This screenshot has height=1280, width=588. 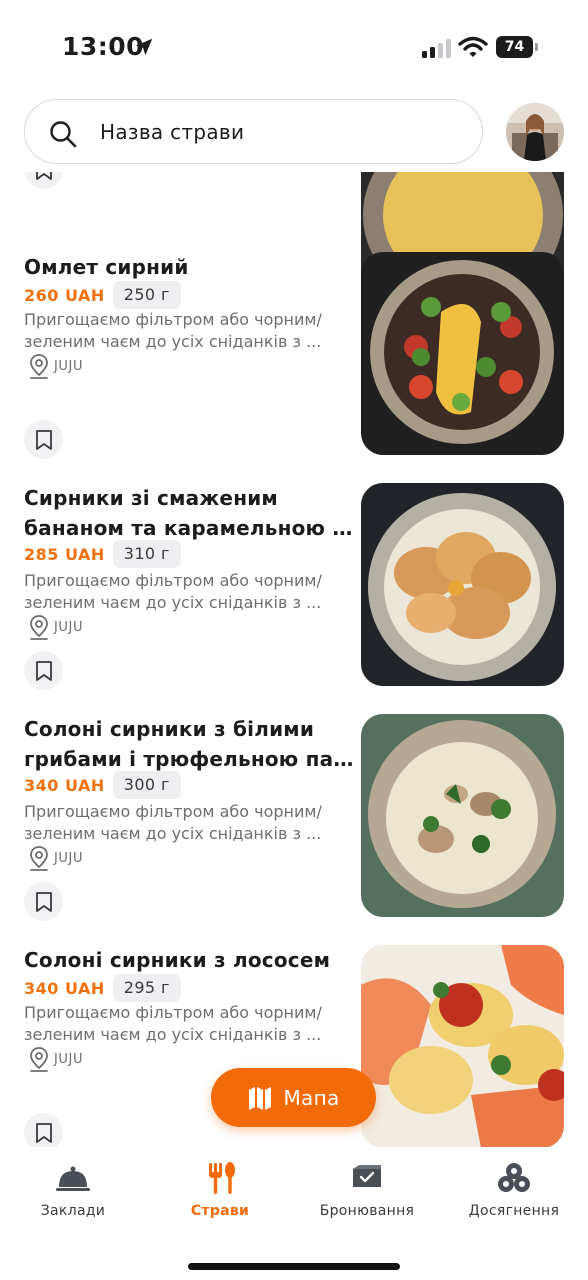 I want to click on dish-title: Солоні сирники з лососем, so click(x=177, y=960).